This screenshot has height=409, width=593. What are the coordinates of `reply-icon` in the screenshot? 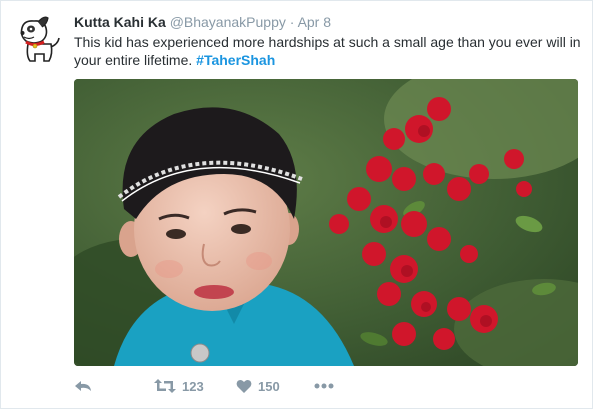 It's located at (83, 386).